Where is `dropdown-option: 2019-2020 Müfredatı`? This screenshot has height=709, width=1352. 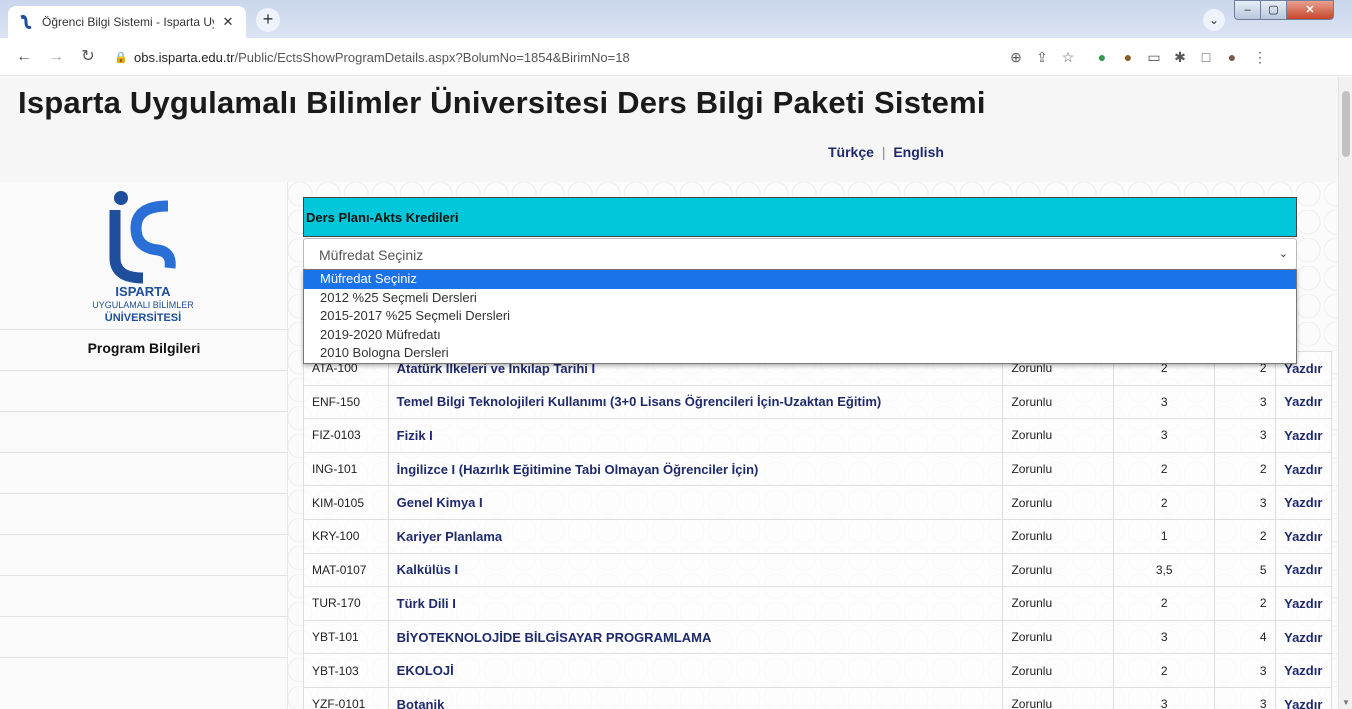 dropdown-option: 2019-2020 Müfredatı is located at coordinates (800, 335).